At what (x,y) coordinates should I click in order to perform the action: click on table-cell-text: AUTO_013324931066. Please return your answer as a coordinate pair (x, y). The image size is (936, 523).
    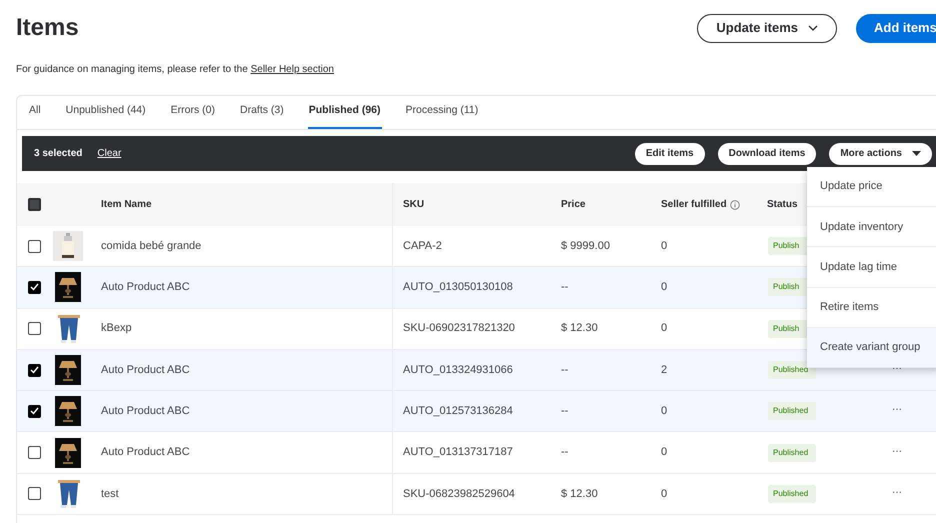
    Looking at the image, I should click on (458, 370).